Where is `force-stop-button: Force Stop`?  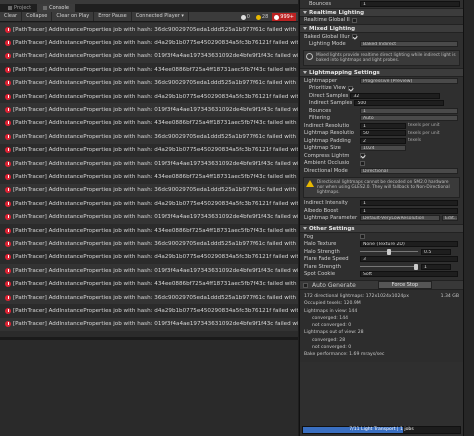 force-stop-button: Force Stop is located at coordinates (404, 285).